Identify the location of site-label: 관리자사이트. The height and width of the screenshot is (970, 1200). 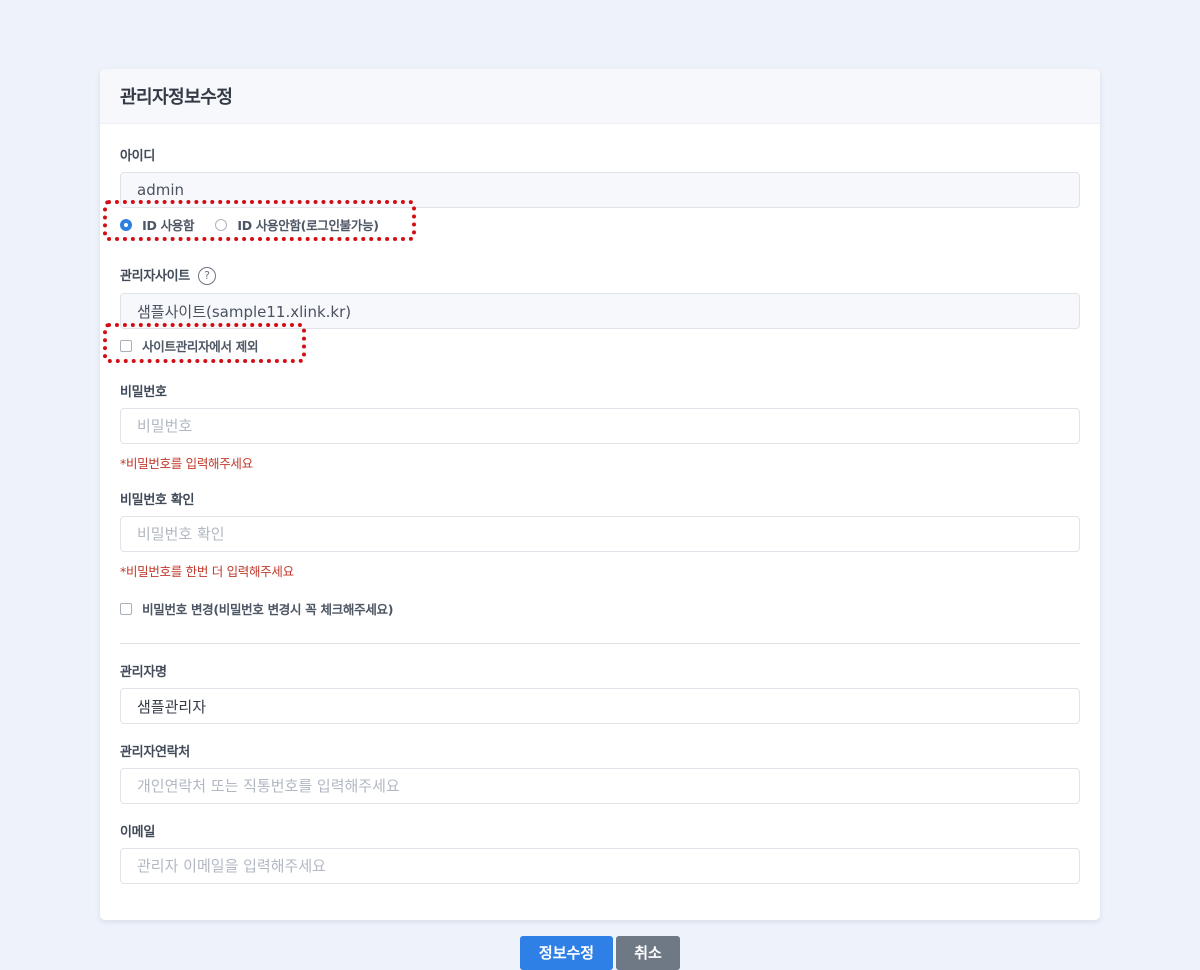
(155, 276).